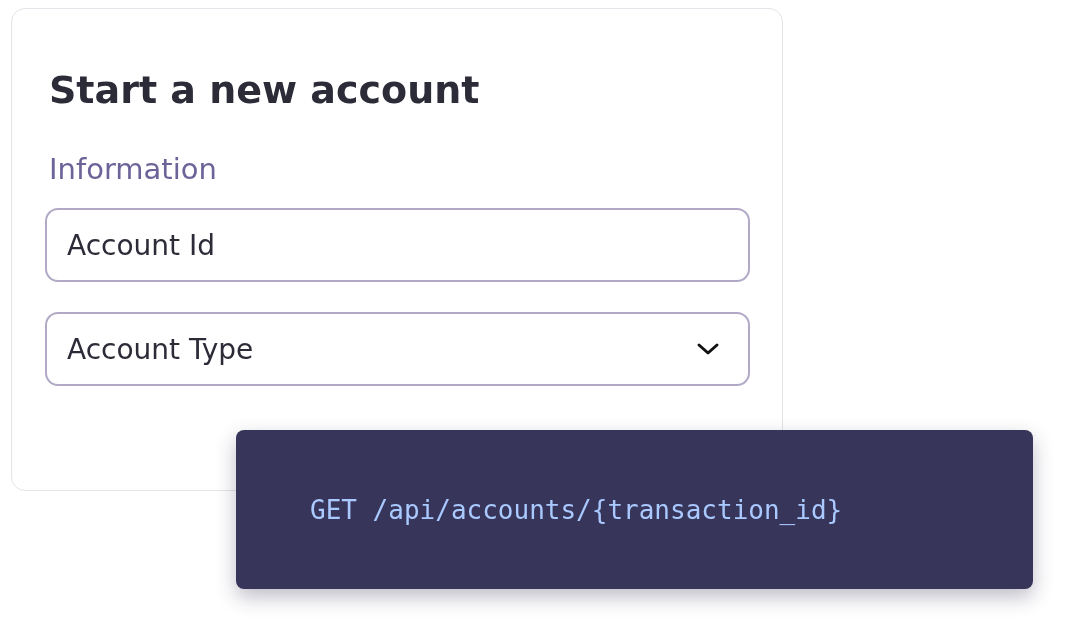 The image size is (1068, 621). I want to click on chevron-down-icon, so click(708, 349).